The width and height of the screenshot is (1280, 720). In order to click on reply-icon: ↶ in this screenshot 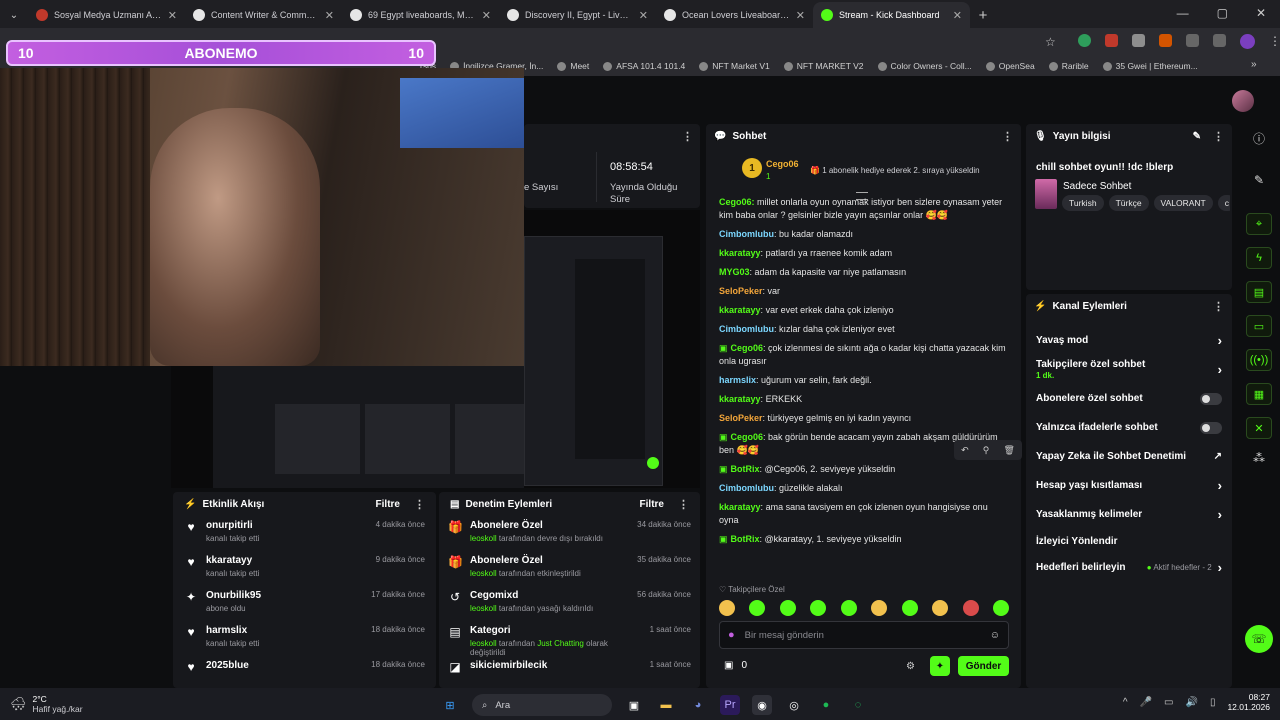, I will do `click(965, 450)`.